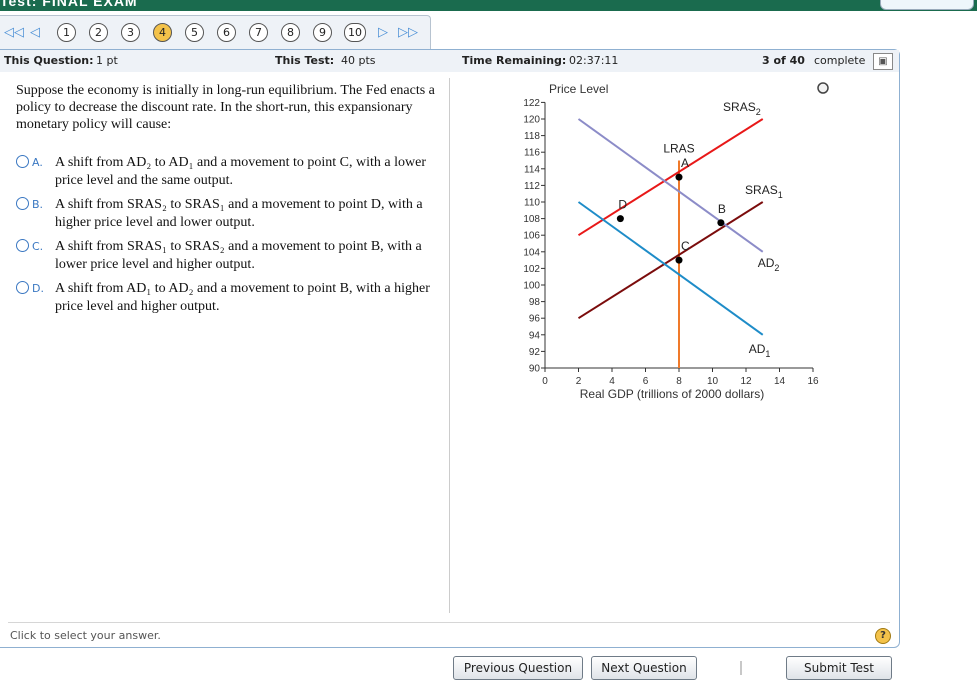 Image resolution: width=977 pixels, height=691 pixels. I want to click on option-c-letter: C., so click(38, 246).